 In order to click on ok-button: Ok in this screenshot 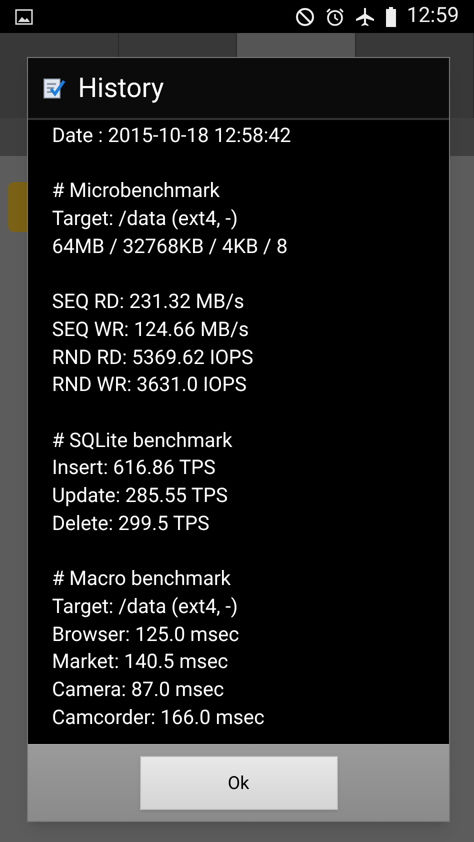, I will do `click(239, 783)`.